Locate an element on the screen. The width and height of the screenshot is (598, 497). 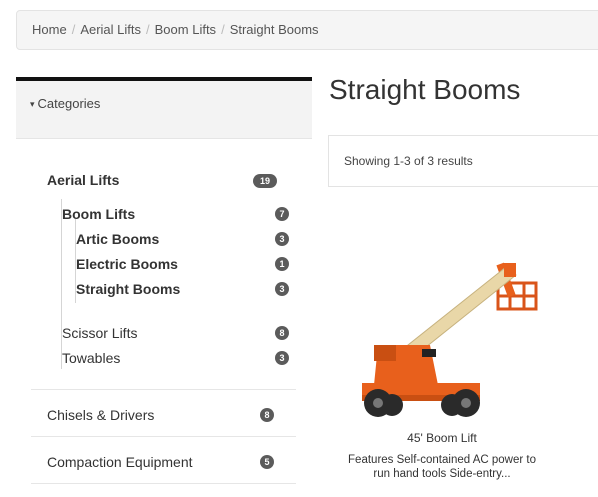
category-label: Scissor Lifts is located at coordinates (100, 333).